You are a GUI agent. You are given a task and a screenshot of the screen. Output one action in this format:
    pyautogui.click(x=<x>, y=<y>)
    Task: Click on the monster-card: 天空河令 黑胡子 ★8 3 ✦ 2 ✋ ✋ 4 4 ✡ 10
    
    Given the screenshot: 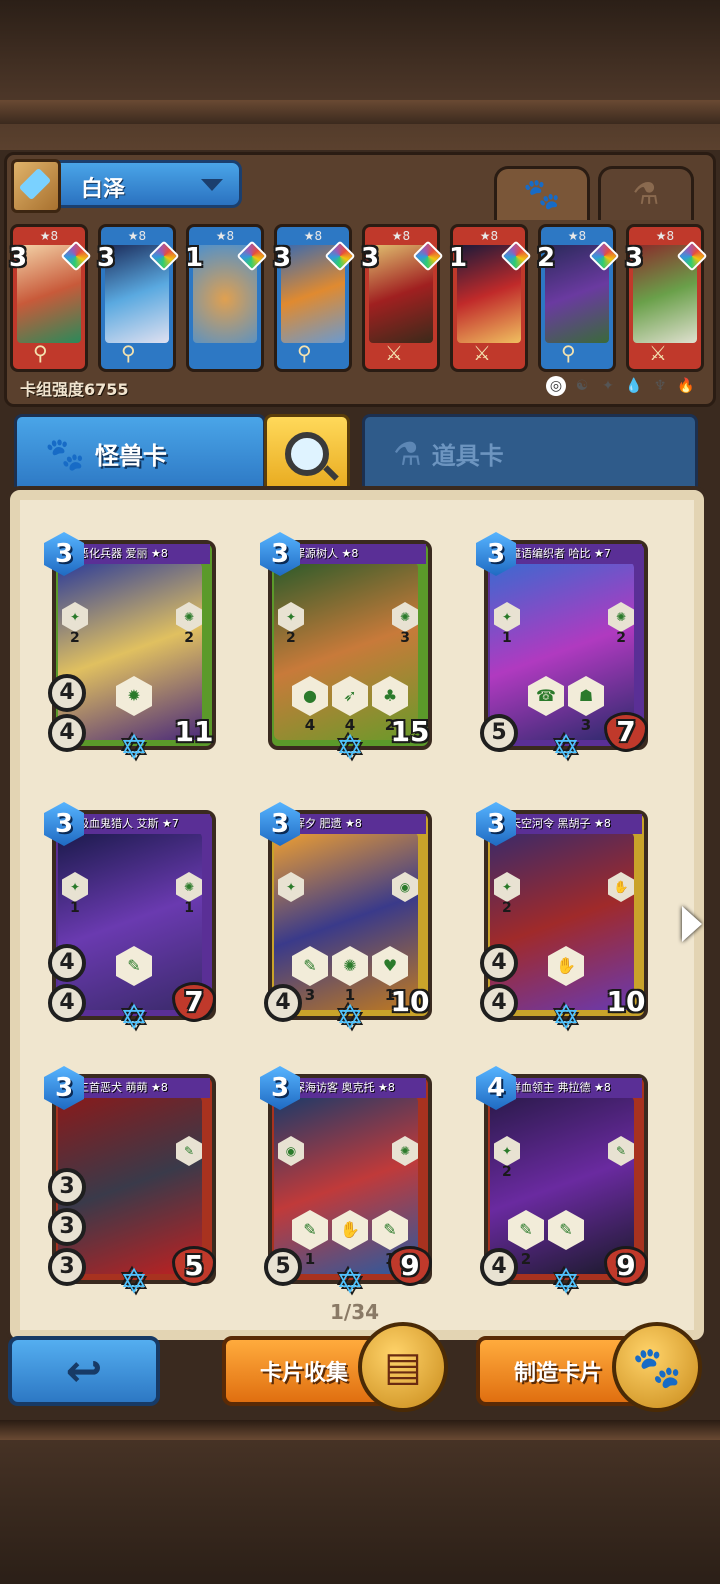 What is the action you would take?
    pyautogui.click(x=567, y=918)
    